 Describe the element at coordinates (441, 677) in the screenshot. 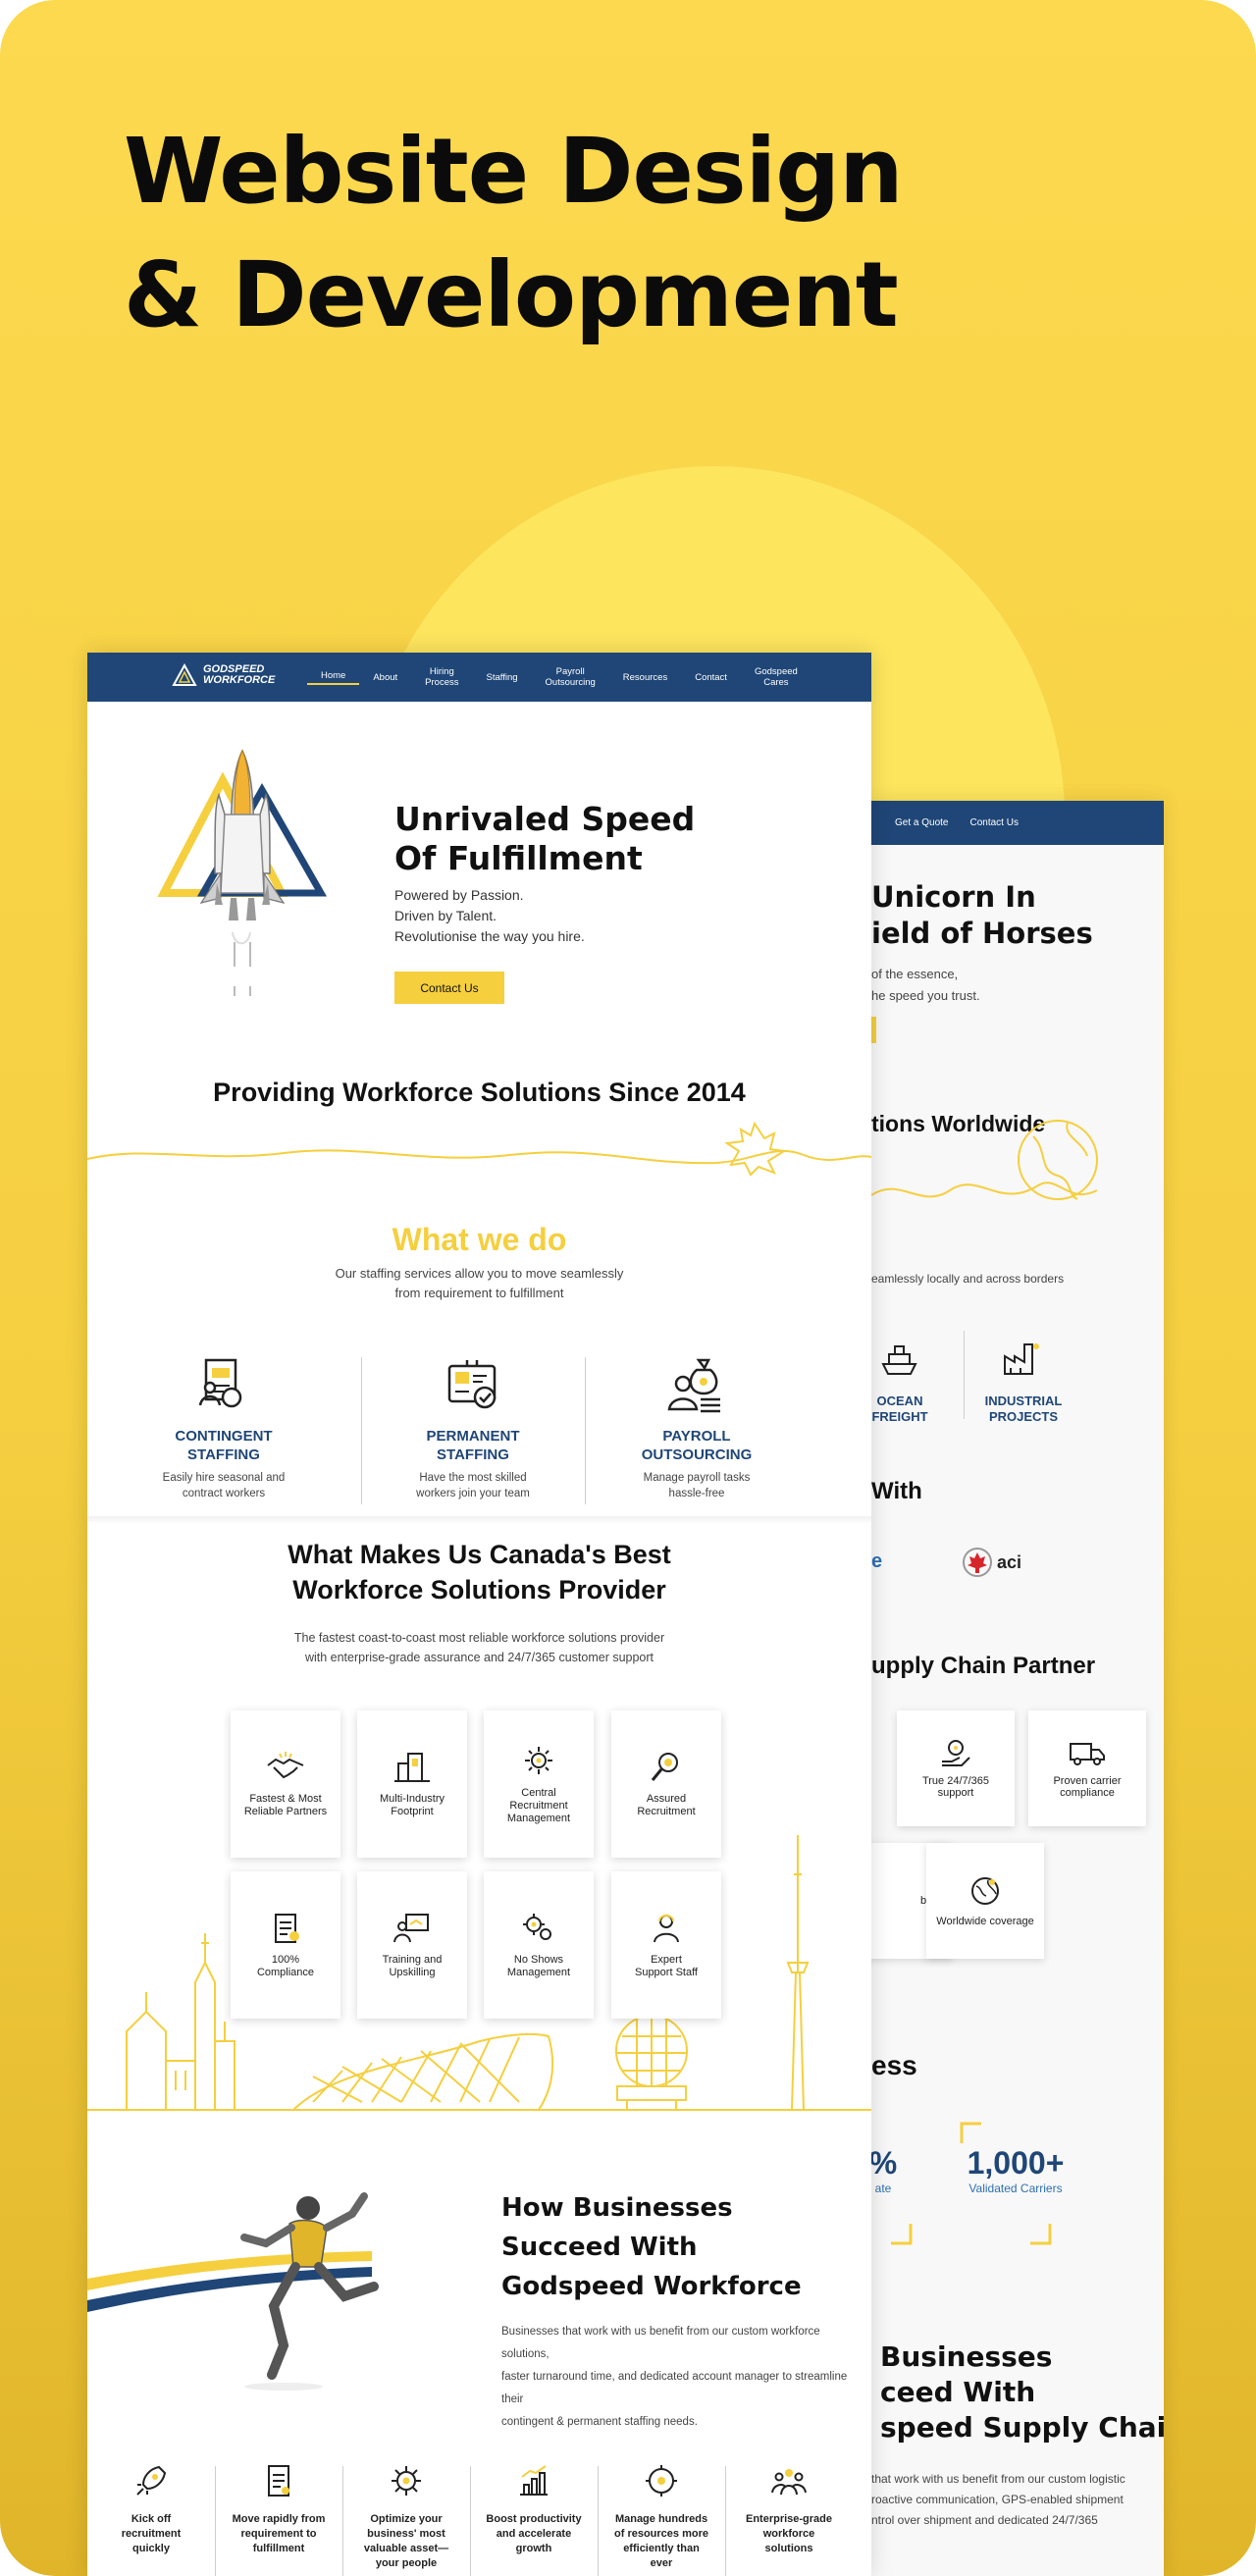

I see `nav-hiring-process: Hiring Process` at that location.